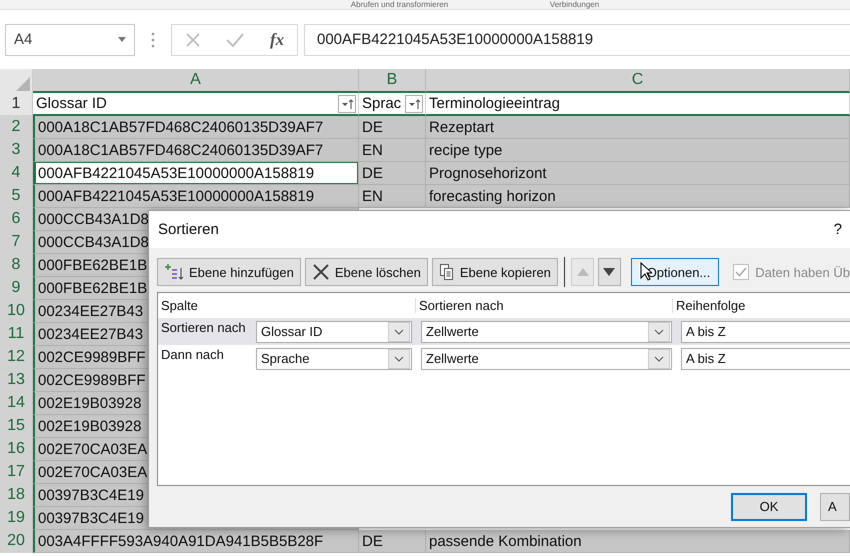 The height and width of the screenshot is (556, 850). I want to click on column-heading: Reihenfolge, so click(710, 305).